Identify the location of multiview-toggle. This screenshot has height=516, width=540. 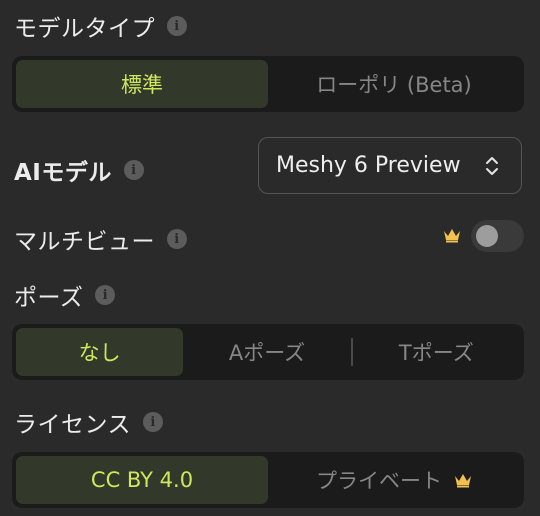
(497, 236).